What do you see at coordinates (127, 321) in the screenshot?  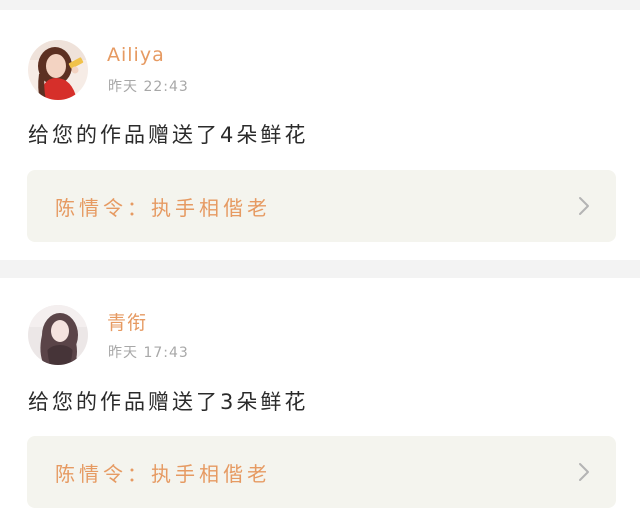 I see `username: 青衔` at bounding box center [127, 321].